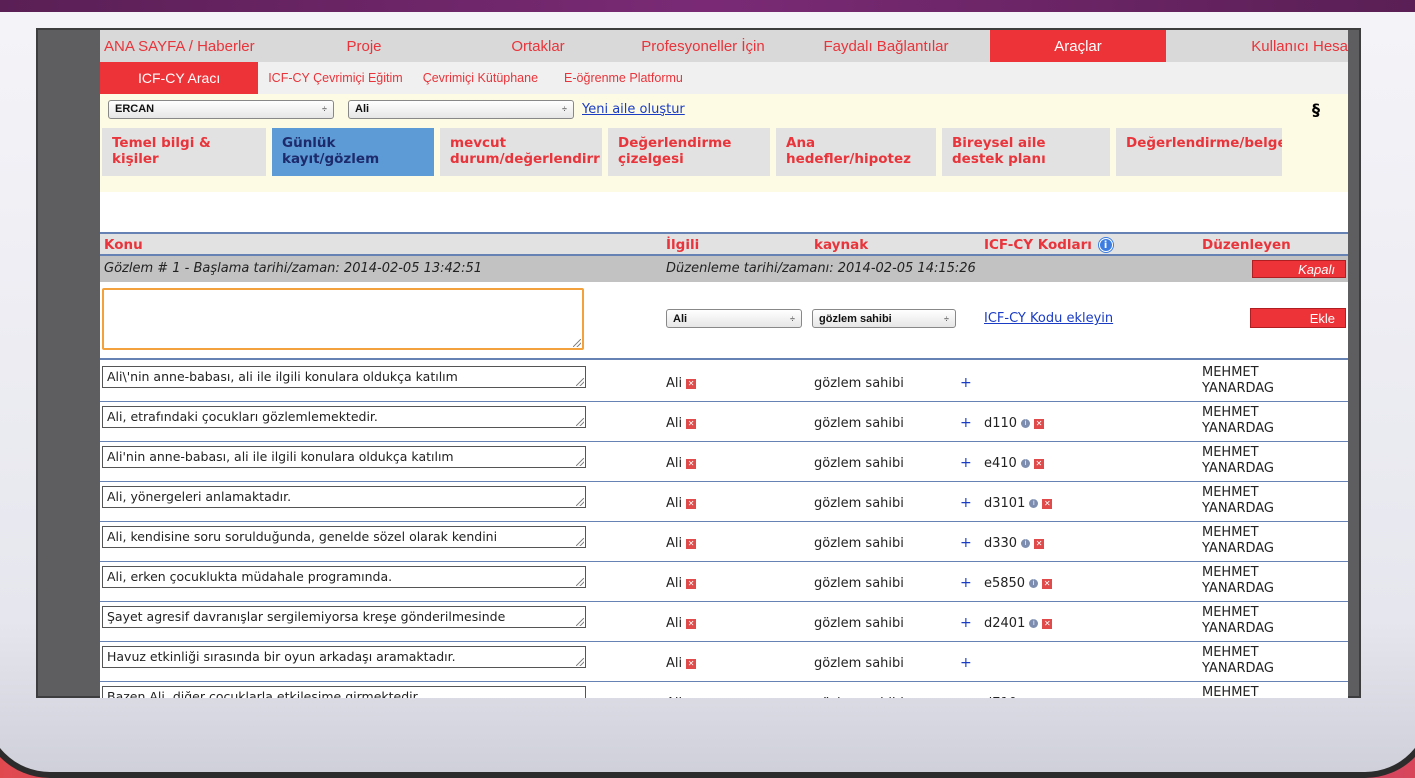  I want to click on select-arrows-icon: ÷, so click(792, 318).